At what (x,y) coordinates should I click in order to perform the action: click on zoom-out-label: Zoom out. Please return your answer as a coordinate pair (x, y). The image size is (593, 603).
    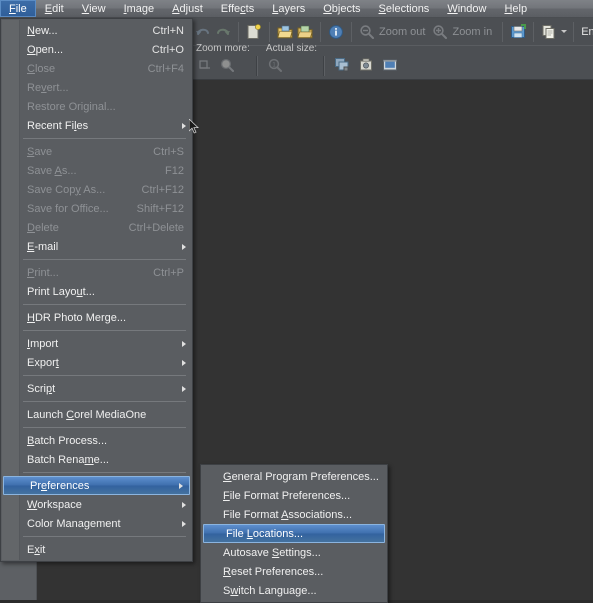
    Looking at the image, I should click on (403, 32).